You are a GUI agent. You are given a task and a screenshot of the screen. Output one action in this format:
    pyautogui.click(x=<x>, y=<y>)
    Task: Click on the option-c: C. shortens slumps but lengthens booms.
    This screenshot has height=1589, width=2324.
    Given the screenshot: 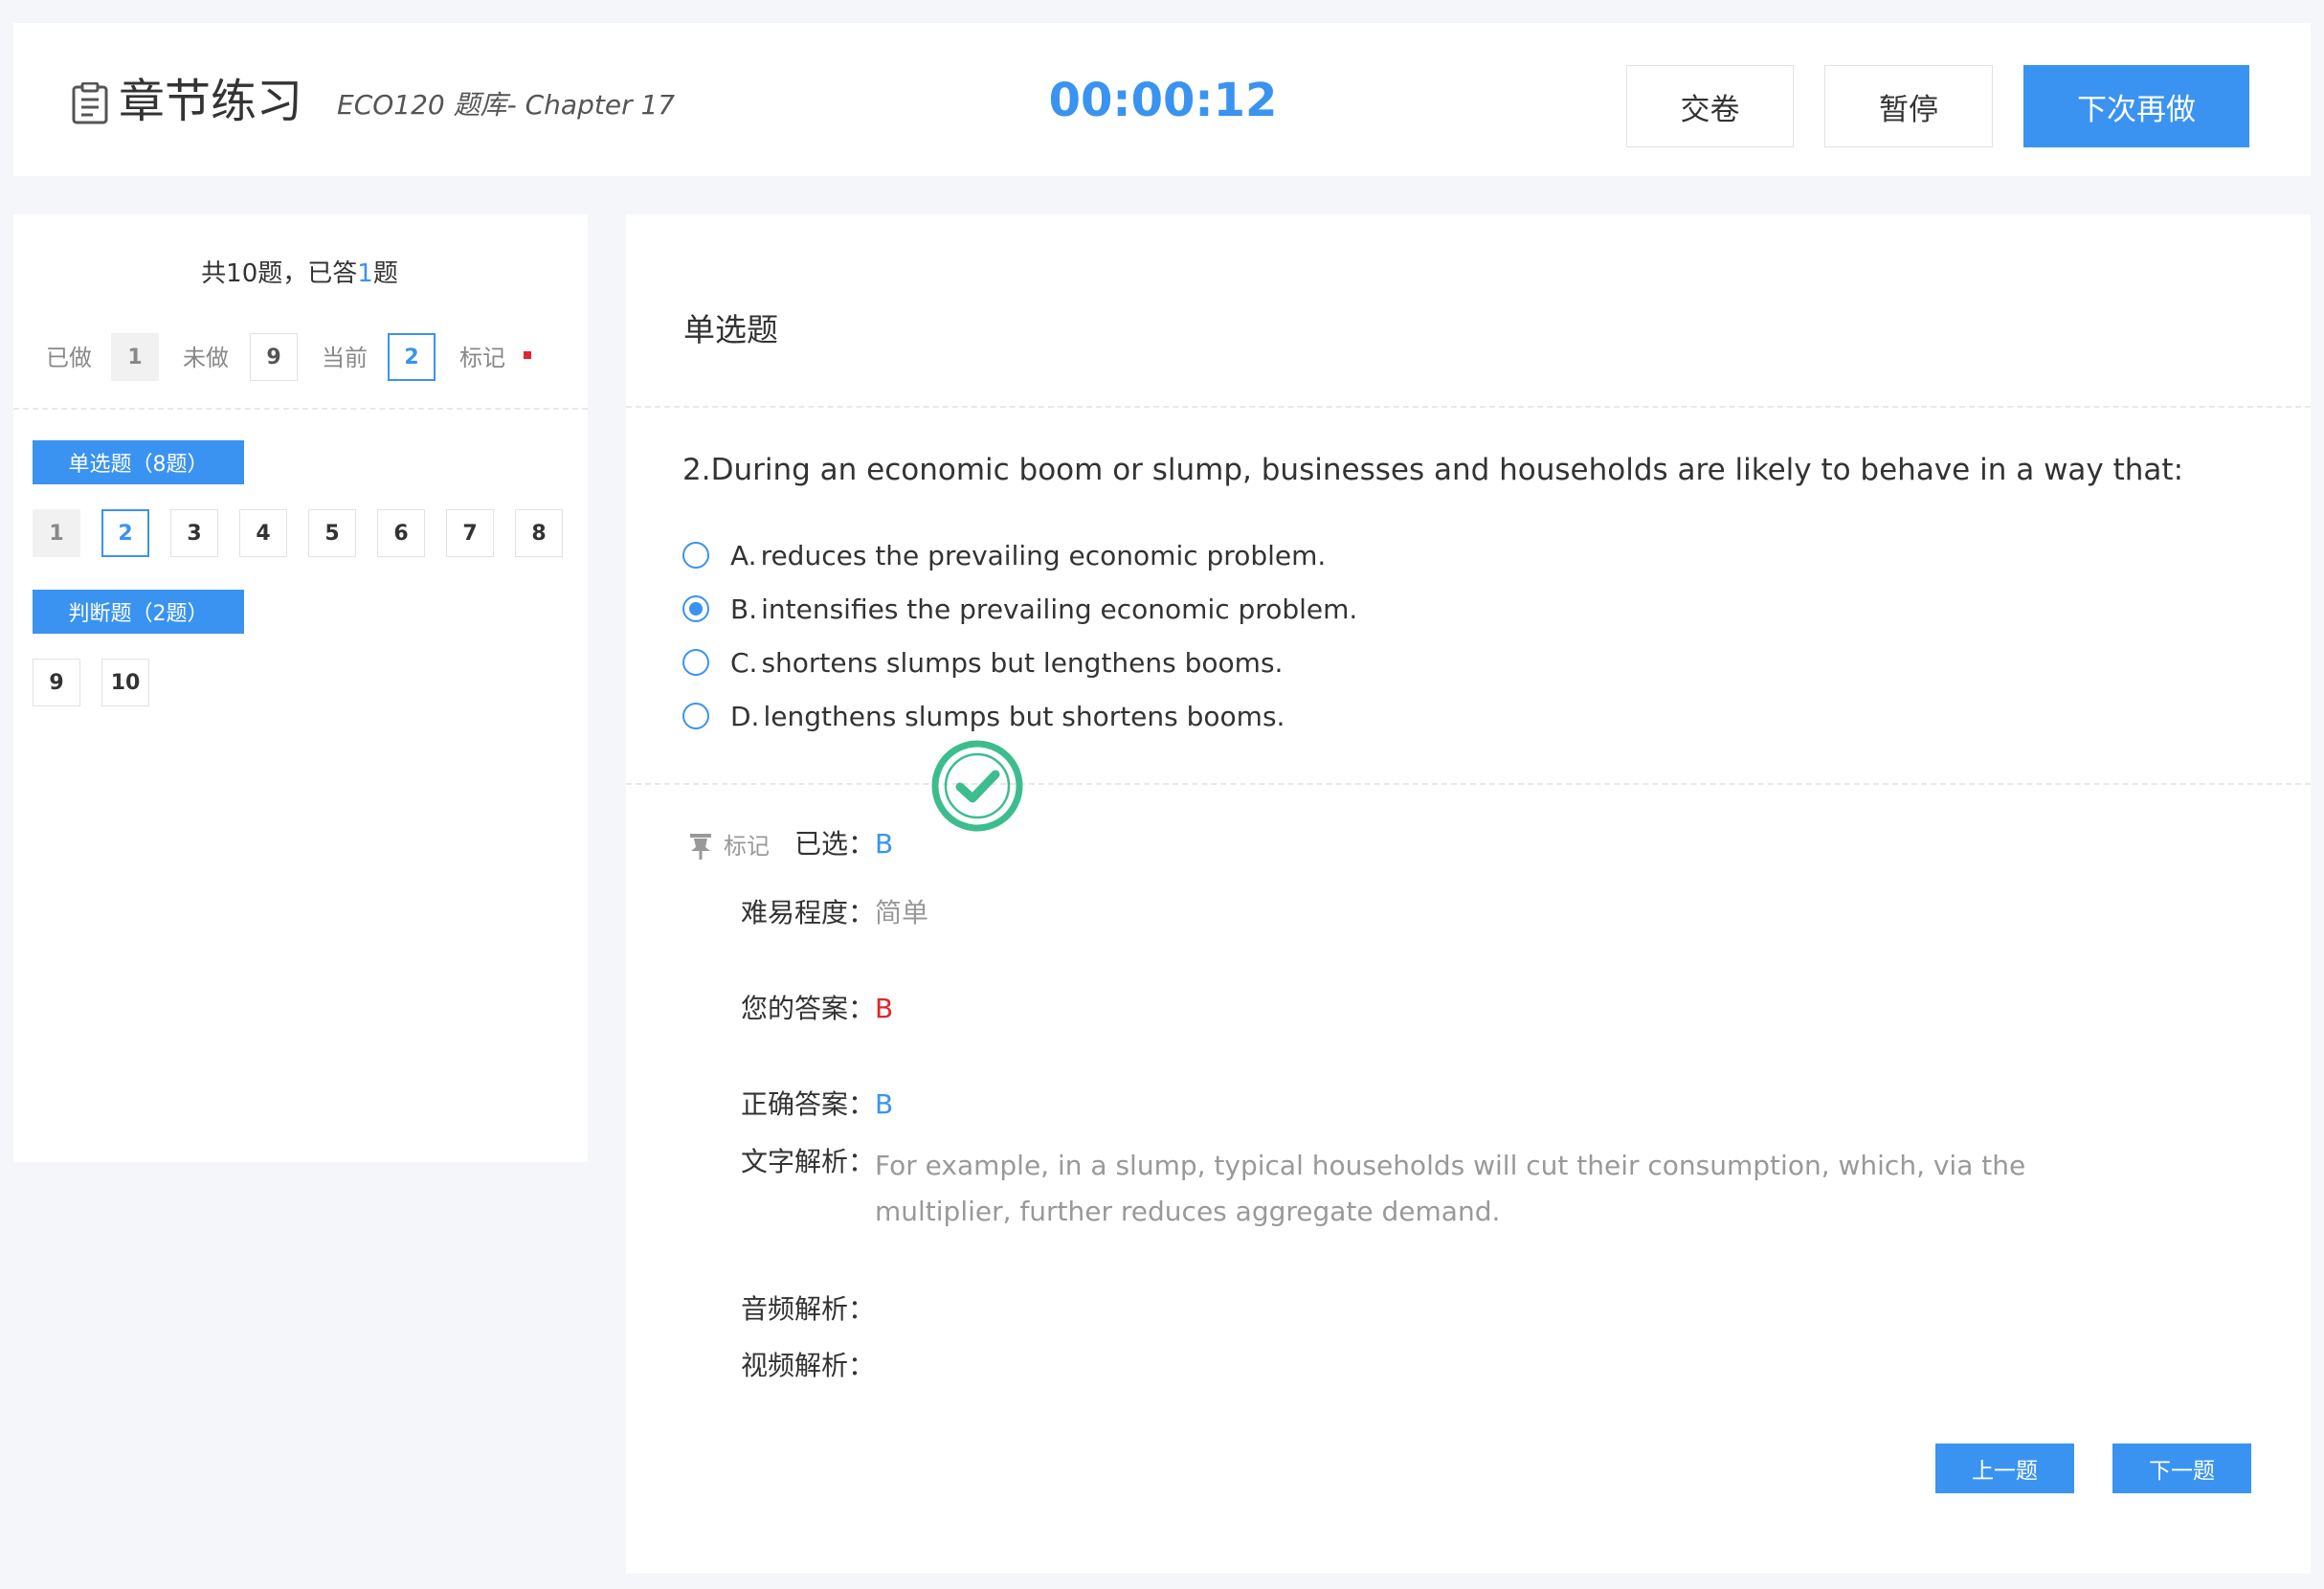 What is the action you would take?
    pyautogui.click(x=982, y=662)
    